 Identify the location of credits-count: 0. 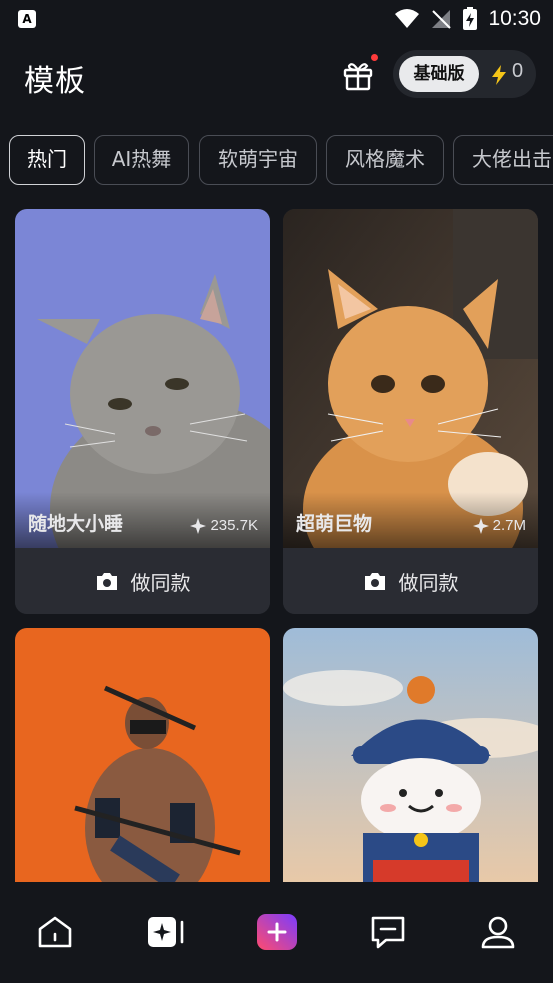
(518, 71).